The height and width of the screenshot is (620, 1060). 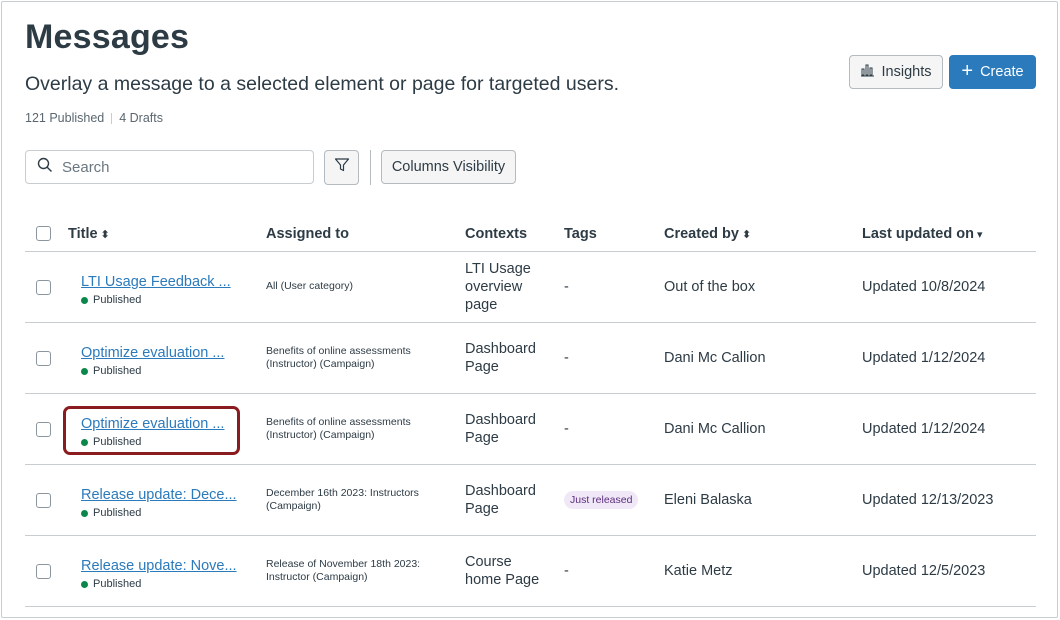 I want to click on column-header-created: Created by ⬍, so click(x=707, y=234).